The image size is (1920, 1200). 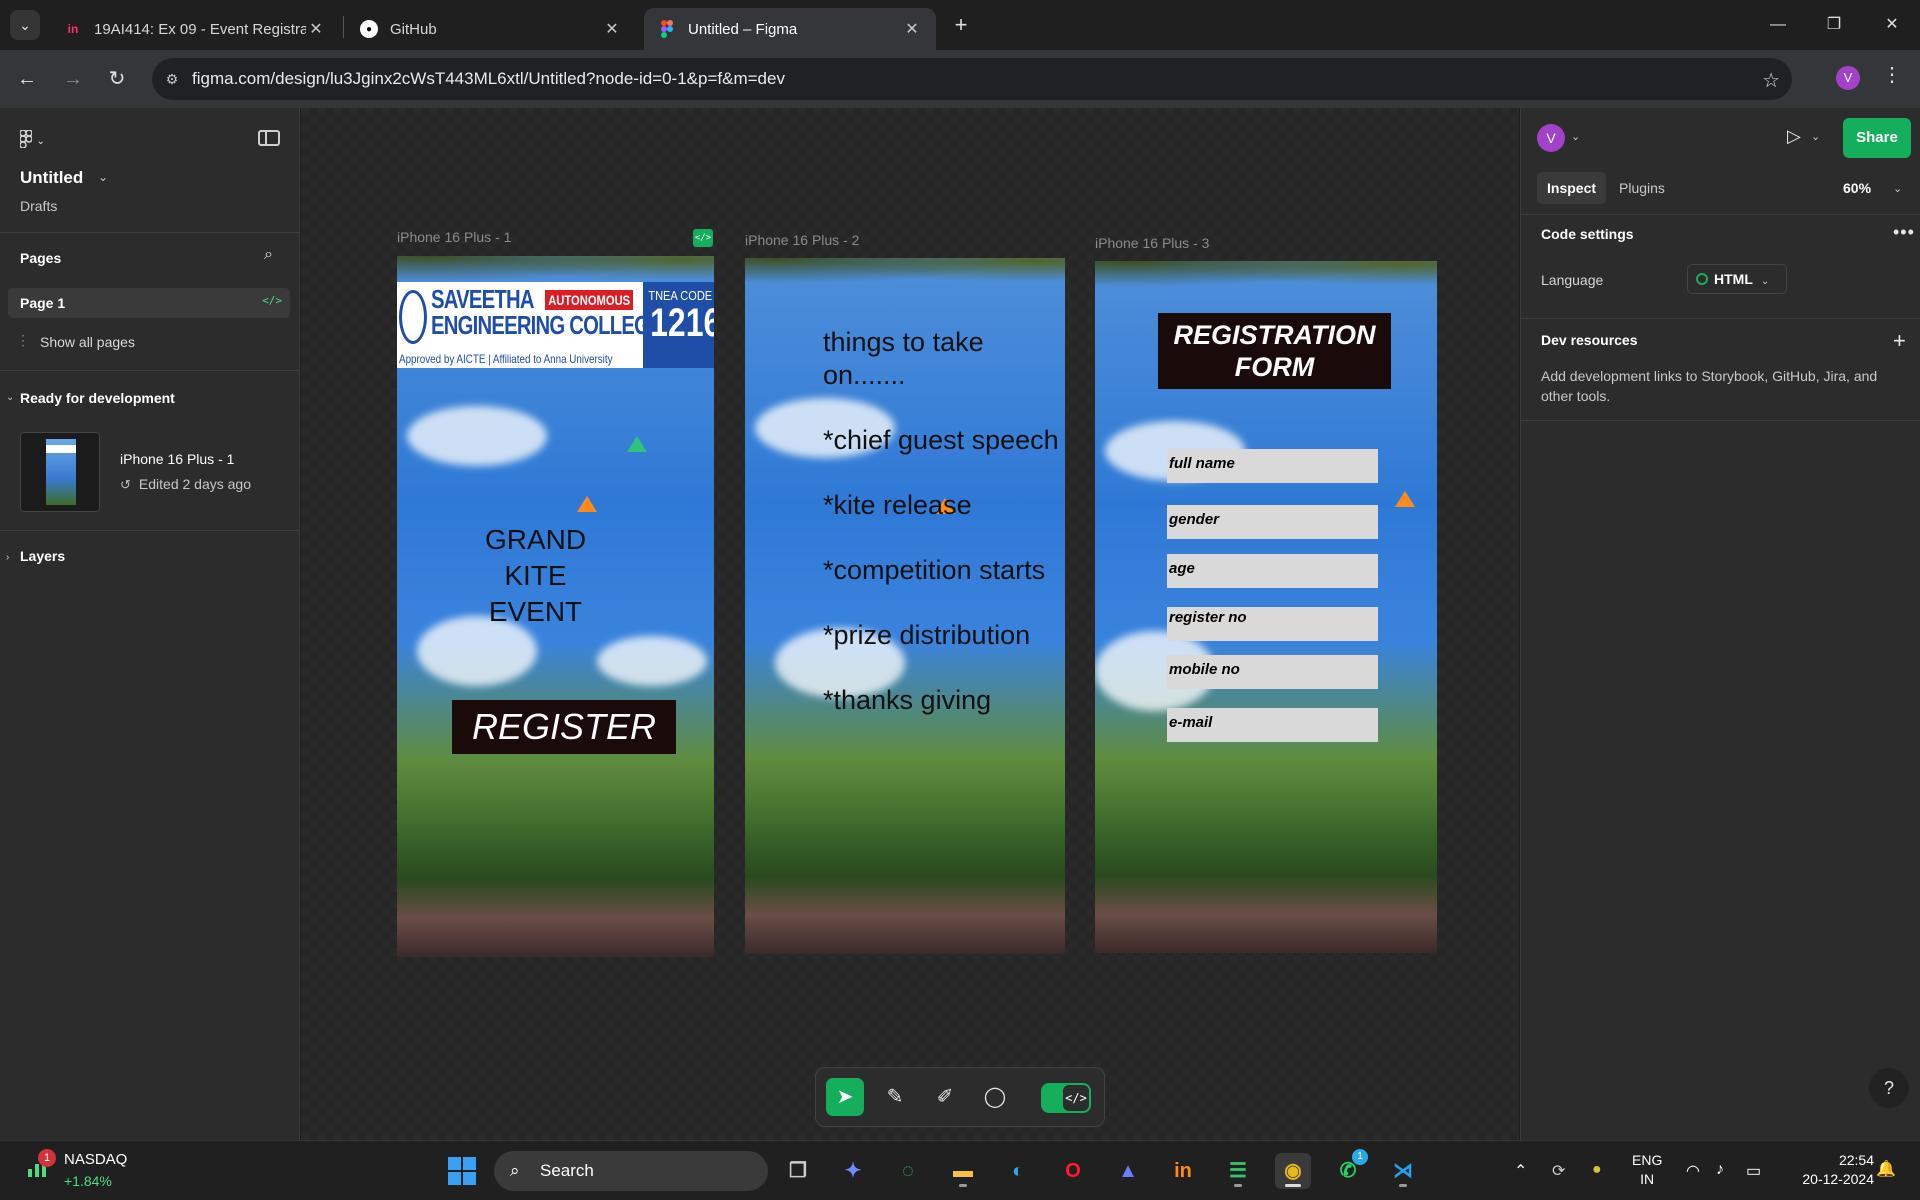 I want to click on annotate-tool-icon: ✐, so click(x=945, y=1097).